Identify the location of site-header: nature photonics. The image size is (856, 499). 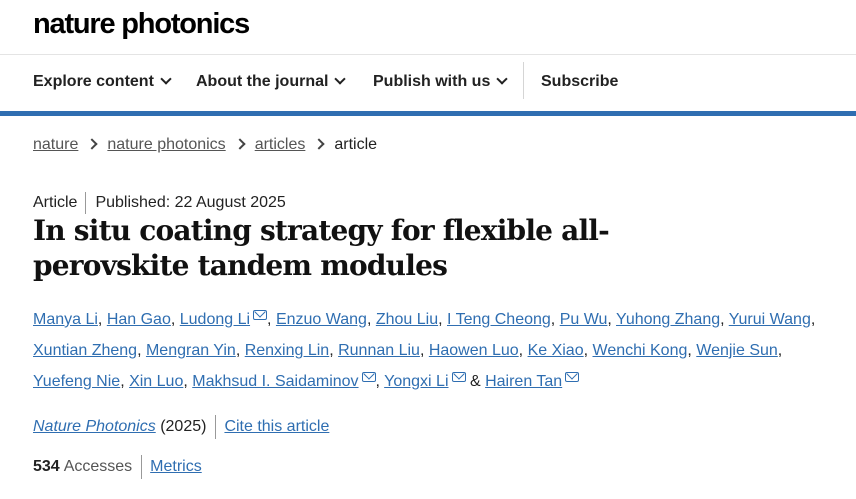
(428, 27).